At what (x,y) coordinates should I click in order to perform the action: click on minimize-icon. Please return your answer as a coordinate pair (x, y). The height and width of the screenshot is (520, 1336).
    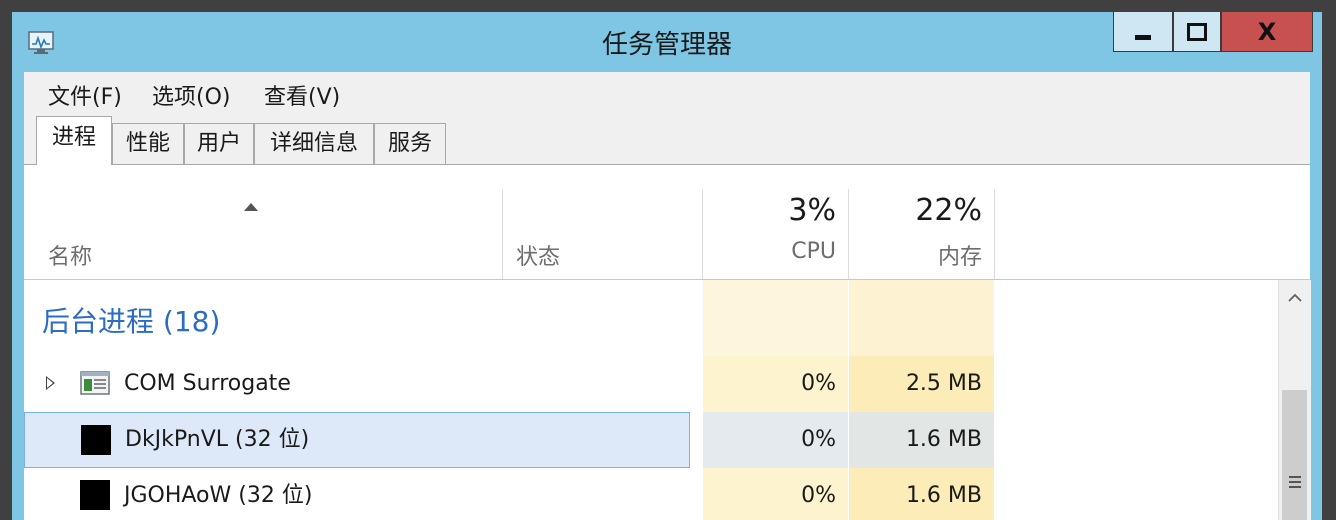
    Looking at the image, I should click on (1143, 37).